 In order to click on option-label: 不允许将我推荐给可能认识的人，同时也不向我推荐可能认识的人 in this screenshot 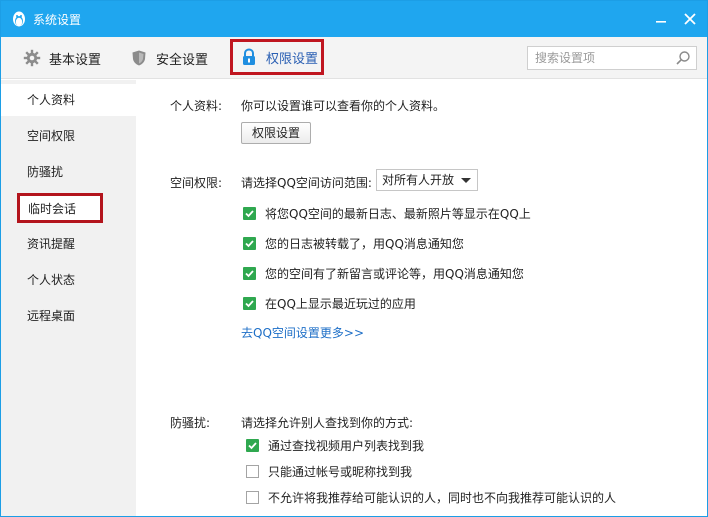, I will do `click(442, 498)`.